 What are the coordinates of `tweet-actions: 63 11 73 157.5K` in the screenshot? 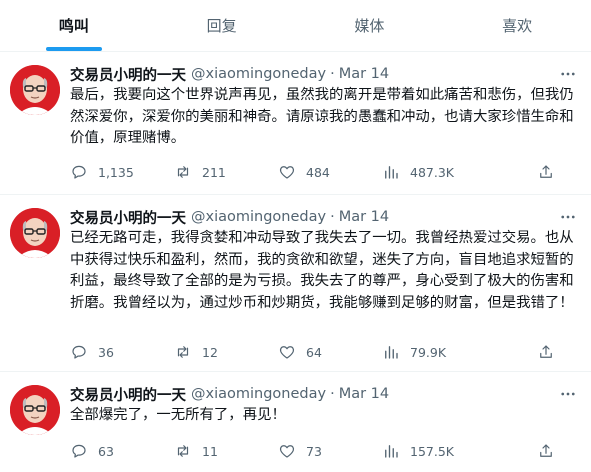 It's located at (324, 451).